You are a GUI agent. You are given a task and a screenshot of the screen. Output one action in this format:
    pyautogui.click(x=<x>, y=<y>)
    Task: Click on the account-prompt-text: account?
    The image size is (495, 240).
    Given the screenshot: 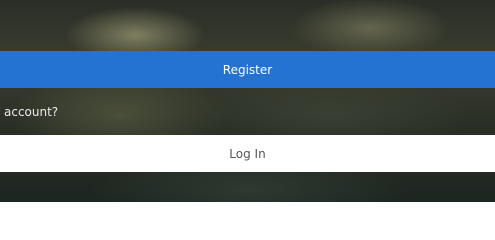 What is the action you would take?
    pyautogui.click(x=31, y=112)
    